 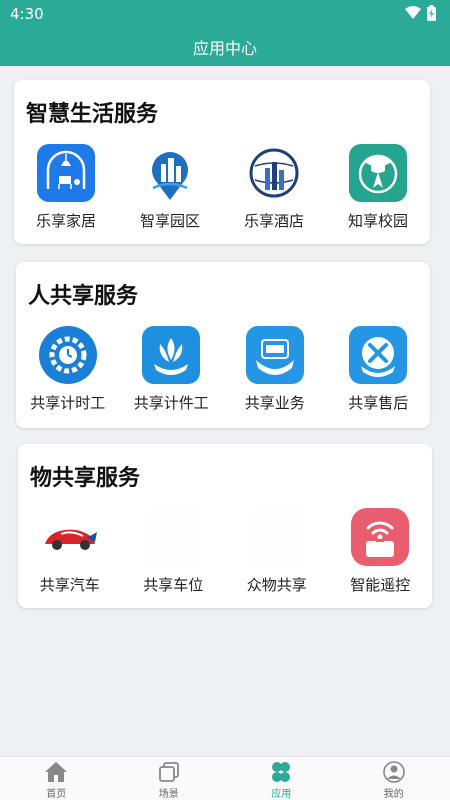 What do you see at coordinates (92, 114) in the screenshot?
I see `section-title: 智慧生活服务` at bounding box center [92, 114].